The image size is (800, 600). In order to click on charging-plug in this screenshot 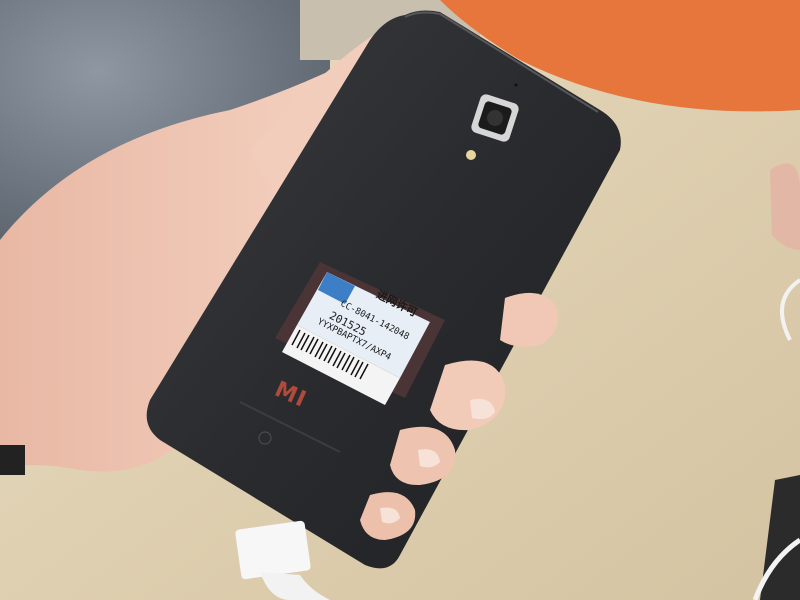, I will do `click(273, 550)`.